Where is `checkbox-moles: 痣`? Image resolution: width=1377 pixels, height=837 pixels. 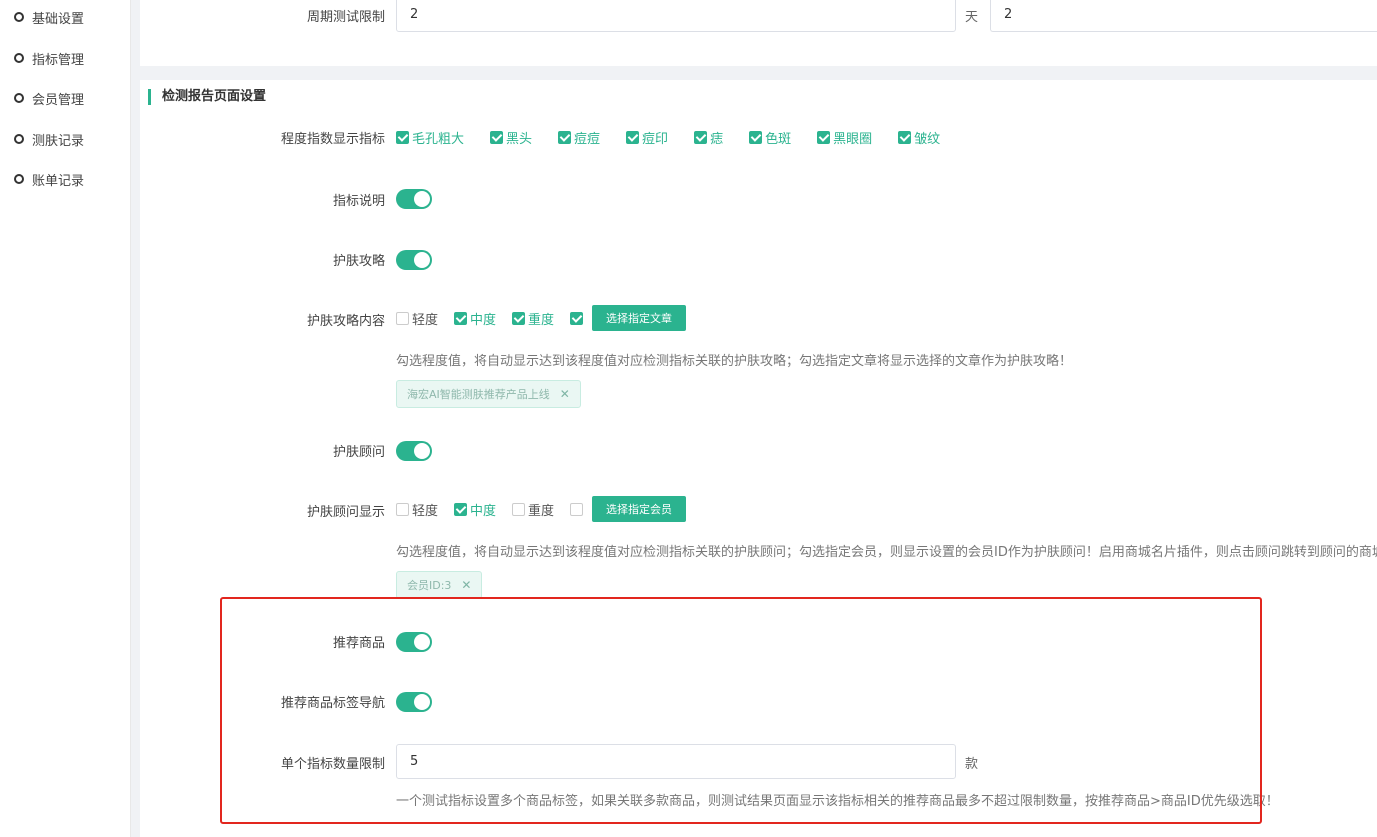 checkbox-moles: 痣 is located at coordinates (708, 137).